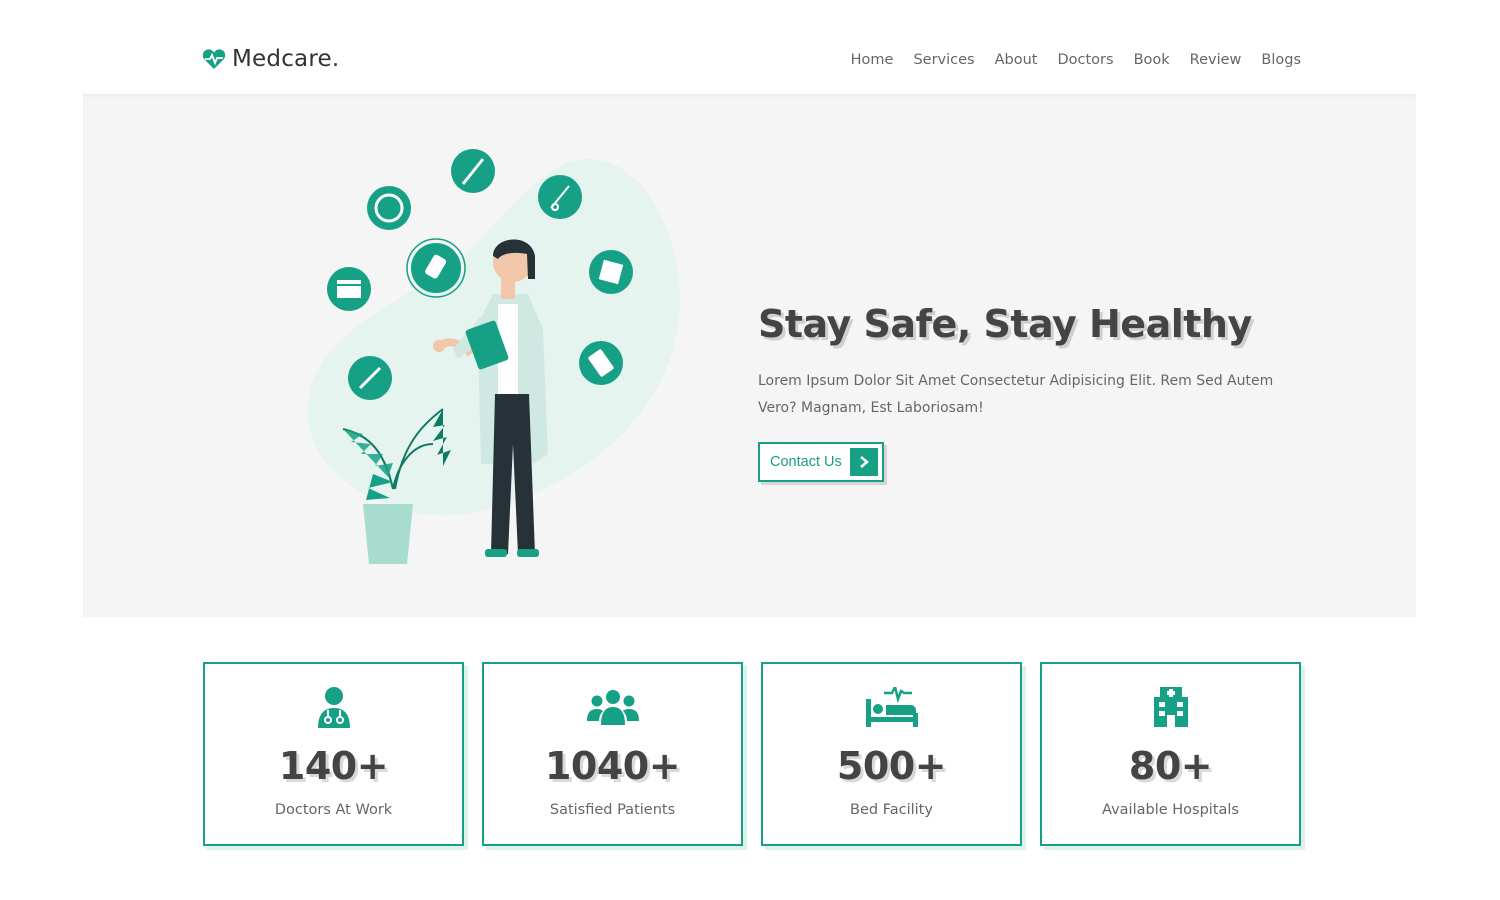  I want to click on stat-number: 140+, so click(333, 766).